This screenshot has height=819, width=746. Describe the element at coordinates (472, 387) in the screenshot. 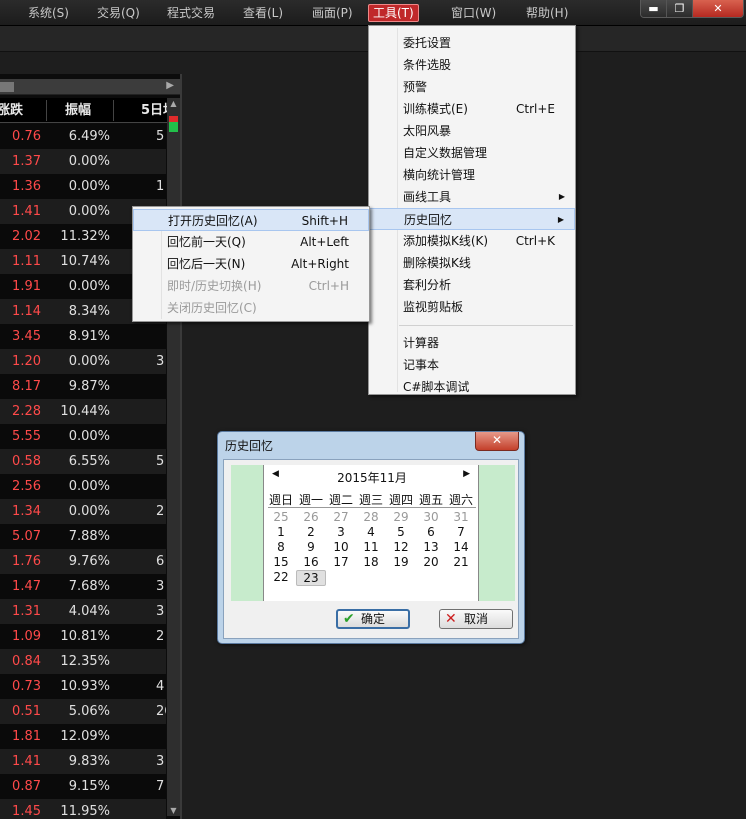

I see `tools-menu-item: C#脚本调试` at that location.